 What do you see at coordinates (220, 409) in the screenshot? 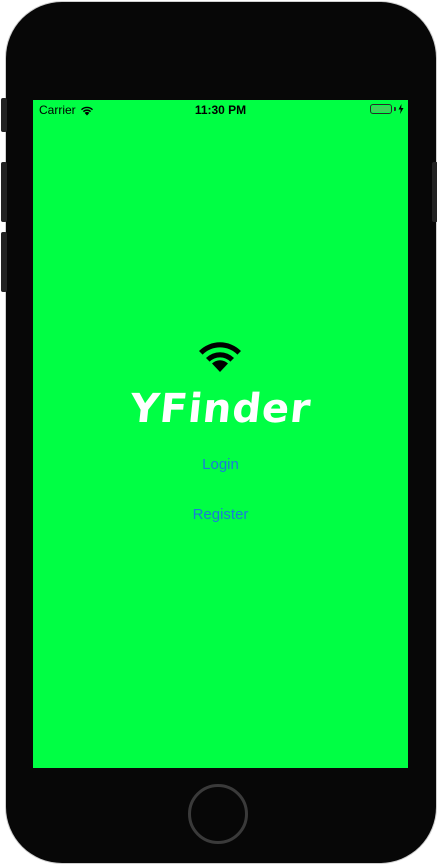
I see `app-title: YFinder` at bounding box center [220, 409].